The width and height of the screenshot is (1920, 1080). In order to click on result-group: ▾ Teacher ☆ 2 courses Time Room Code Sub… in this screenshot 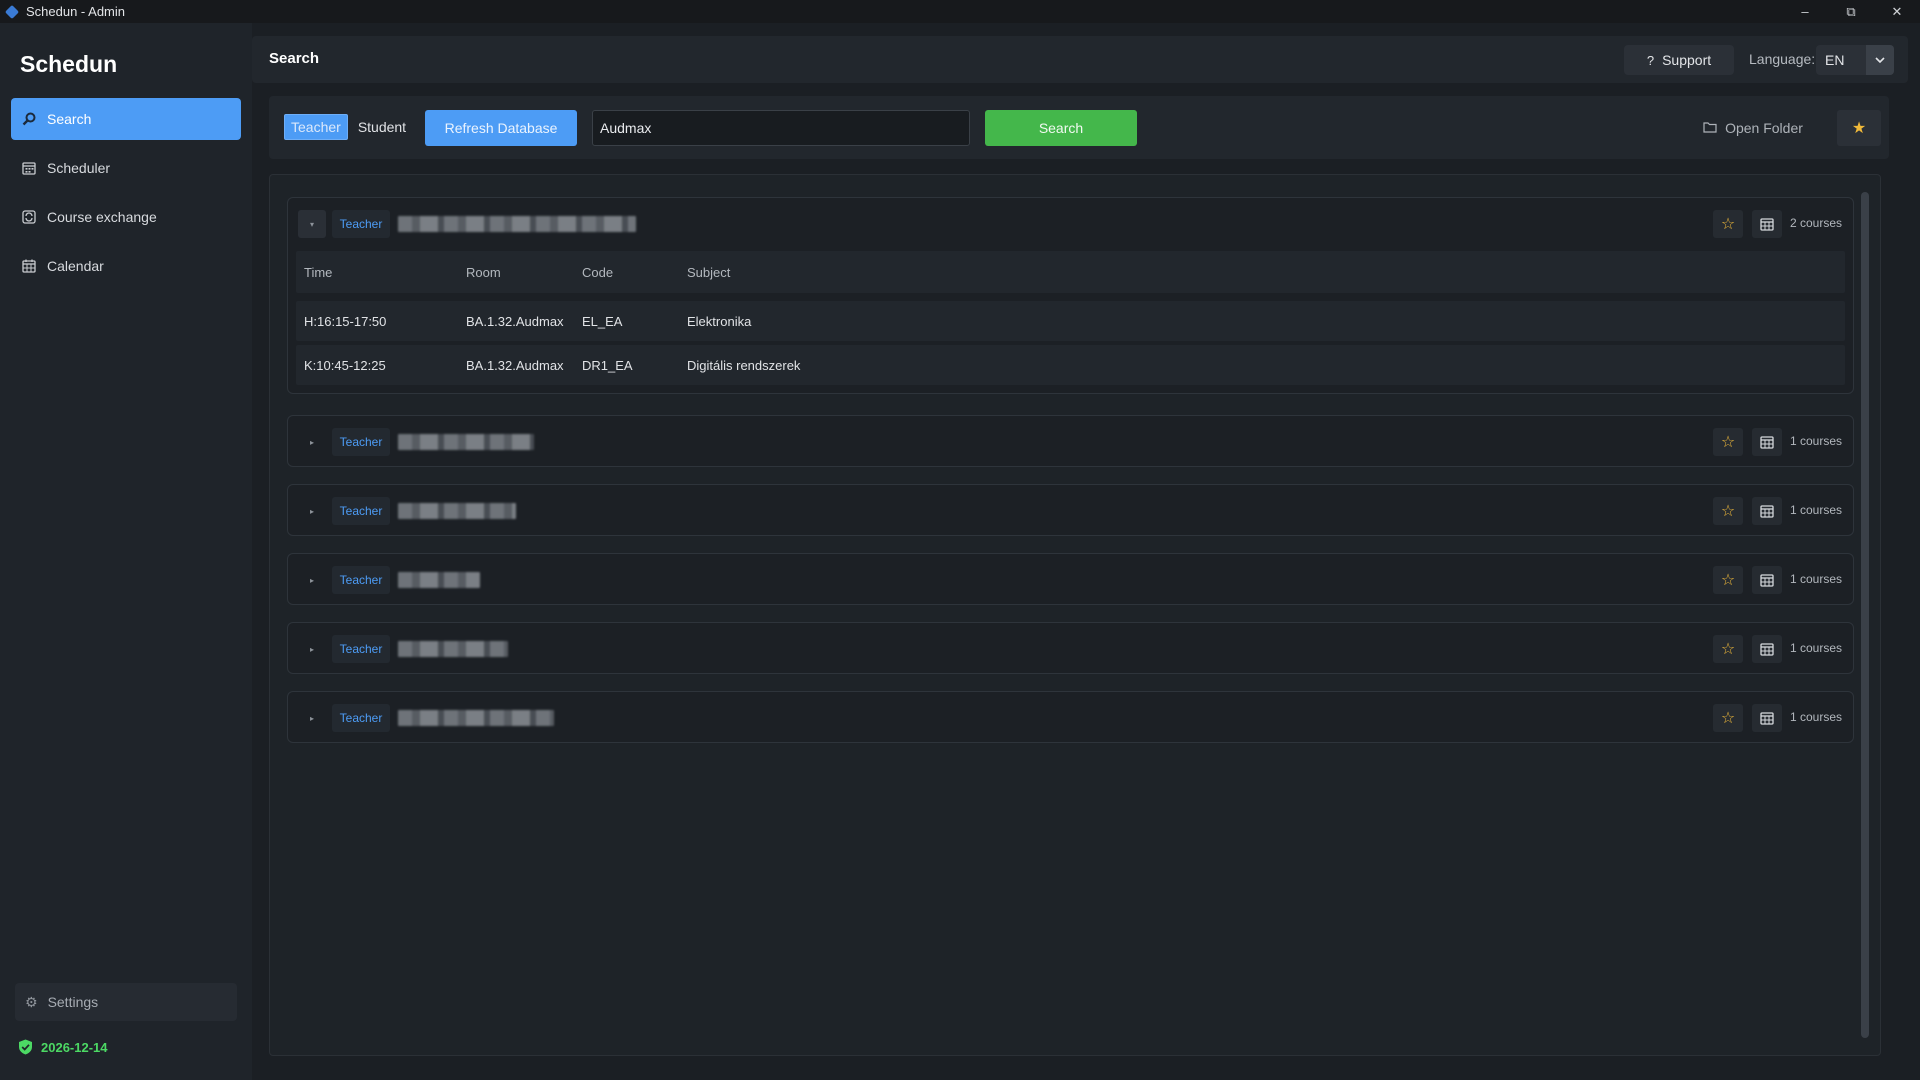, I will do `click(1070, 295)`.